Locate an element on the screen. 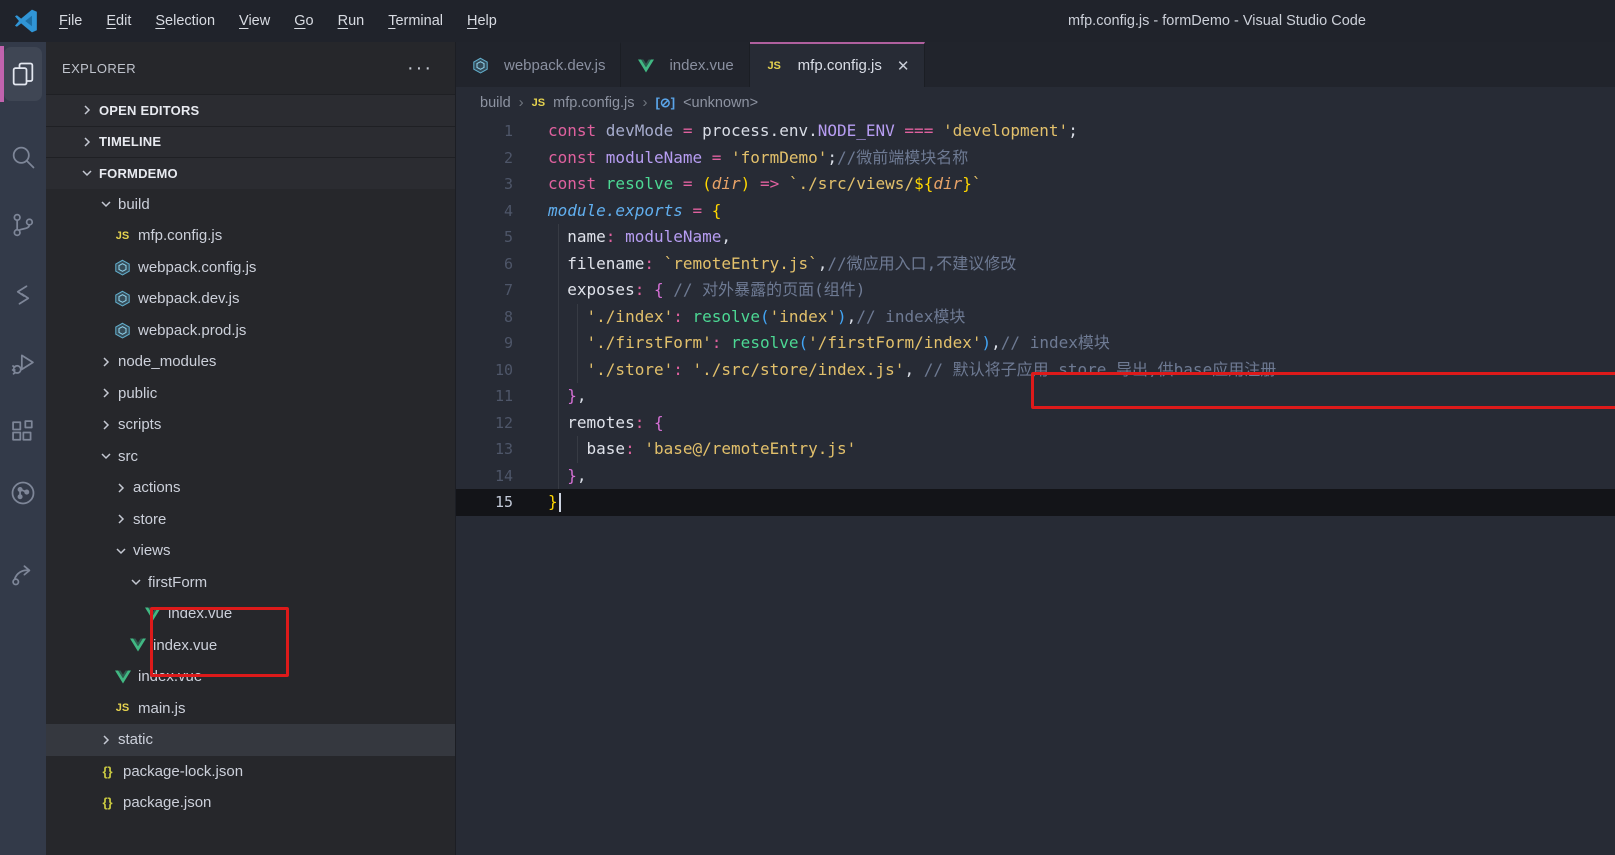  tree-item-views: views is located at coordinates (250, 551).